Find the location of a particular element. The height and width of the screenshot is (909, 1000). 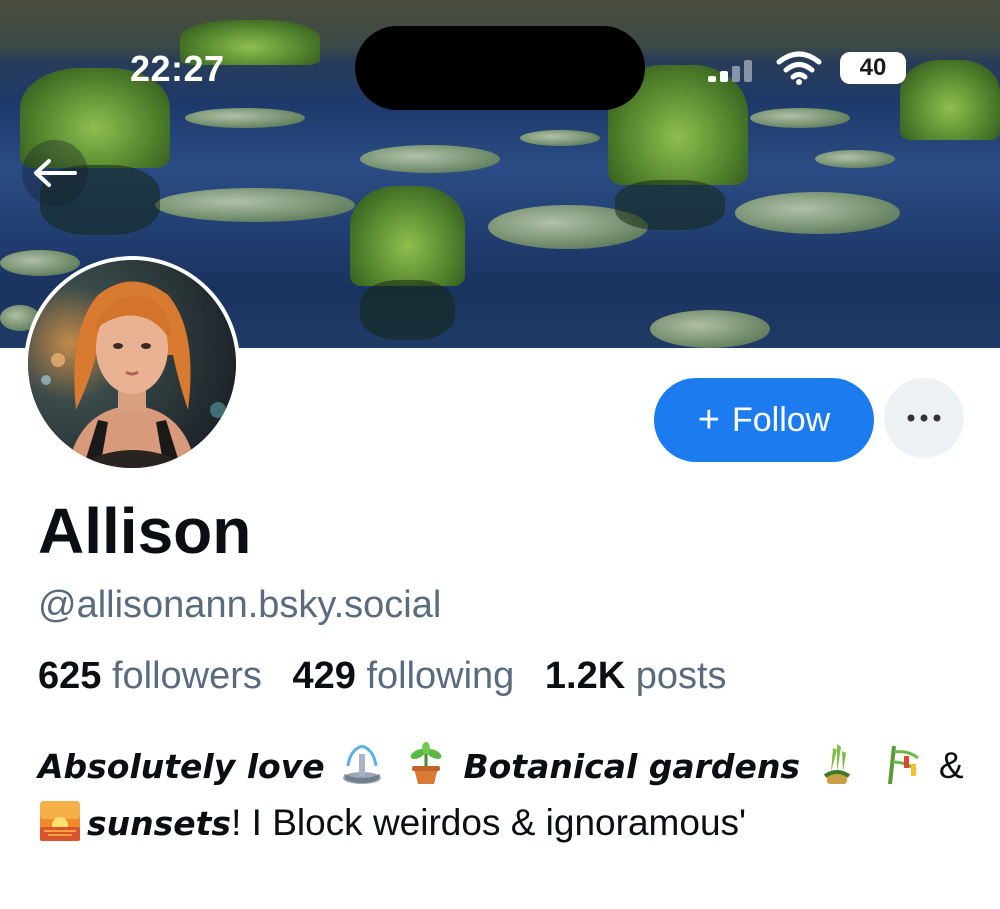

more-options-button is located at coordinates (924, 418).